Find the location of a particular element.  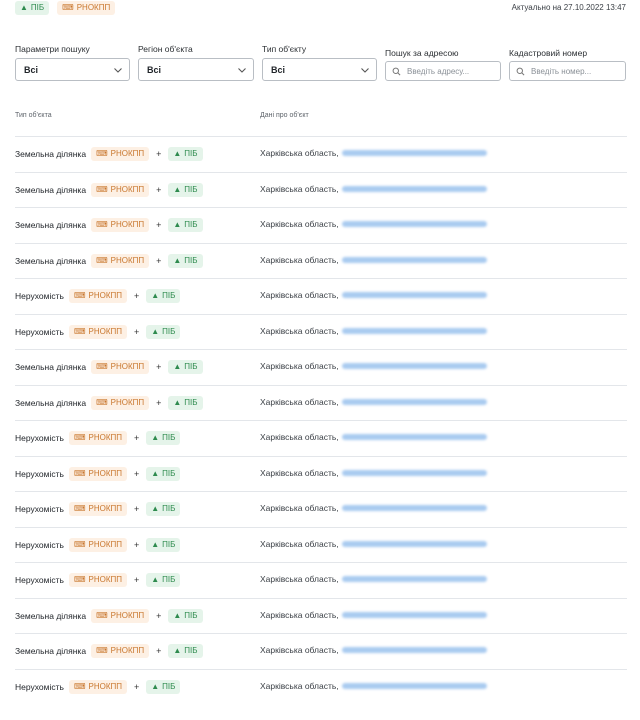

search-params-select: Всі is located at coordinates (72, 69).